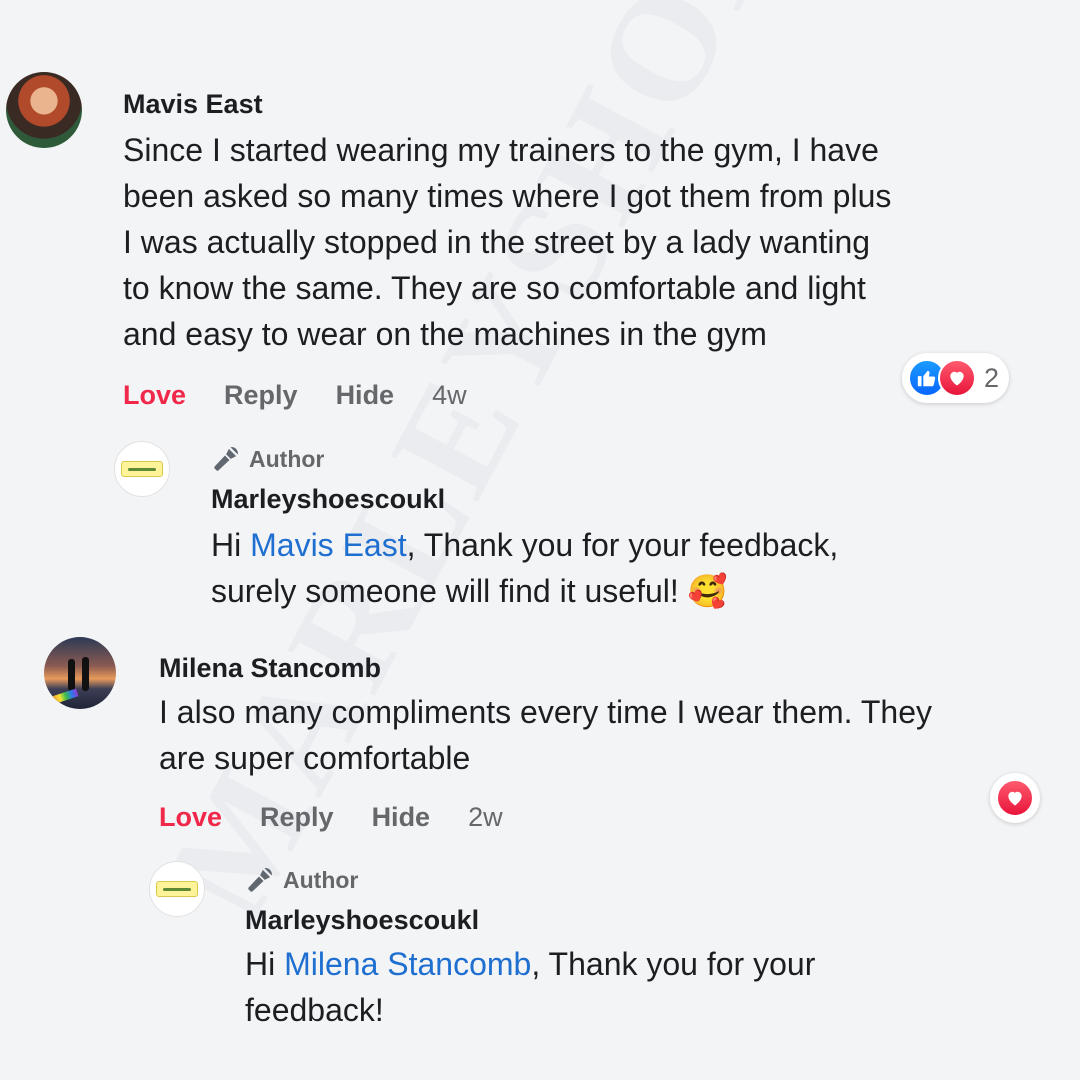  Describe the element at coordinates (449, 395) in the screenshot. I see `timestamp: 4w` at that location.